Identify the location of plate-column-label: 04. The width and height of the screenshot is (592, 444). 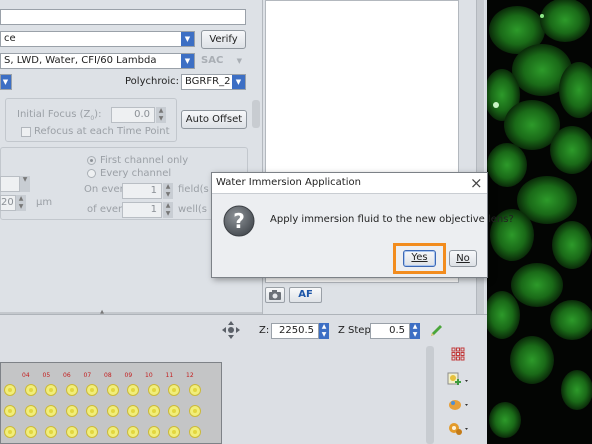
(26, 375).